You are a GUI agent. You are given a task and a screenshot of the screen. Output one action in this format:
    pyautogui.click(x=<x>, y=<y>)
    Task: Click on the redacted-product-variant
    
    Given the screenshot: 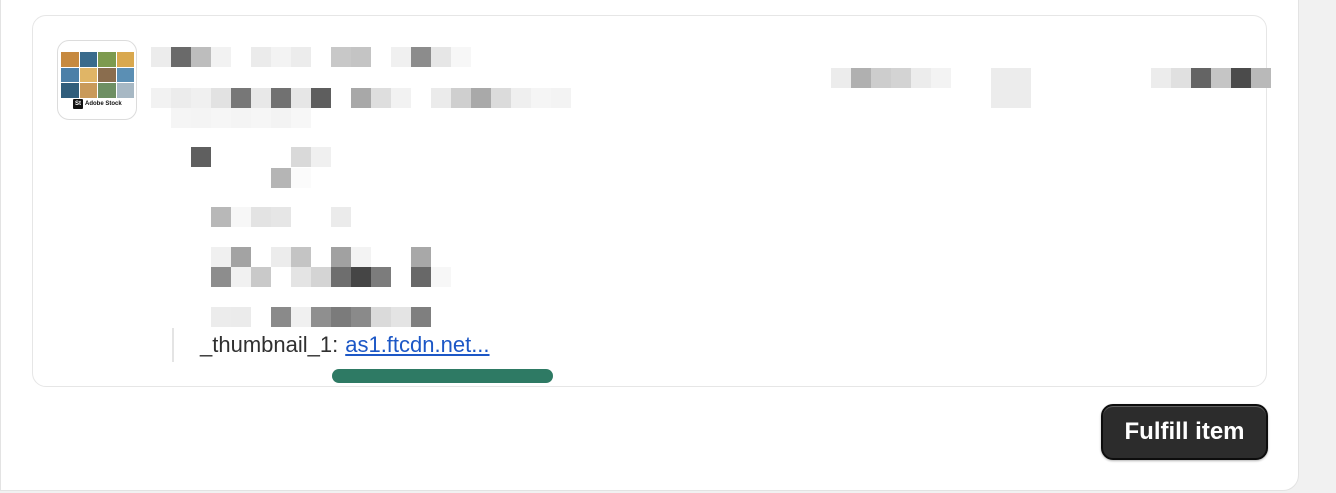 What is the action you would take?
    pyautogui.click(x=361, y=98)
    